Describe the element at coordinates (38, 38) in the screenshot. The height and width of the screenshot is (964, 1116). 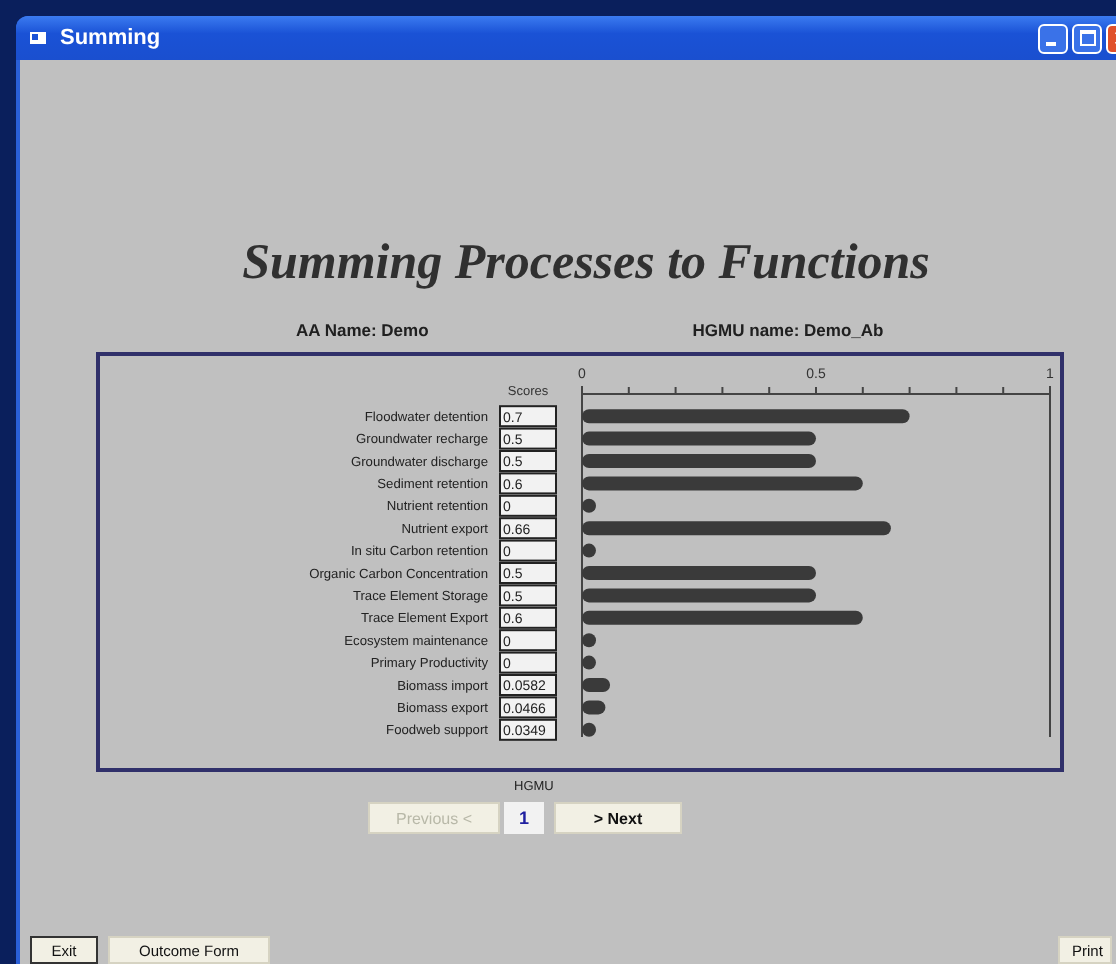
I see `app-icon` at that location.